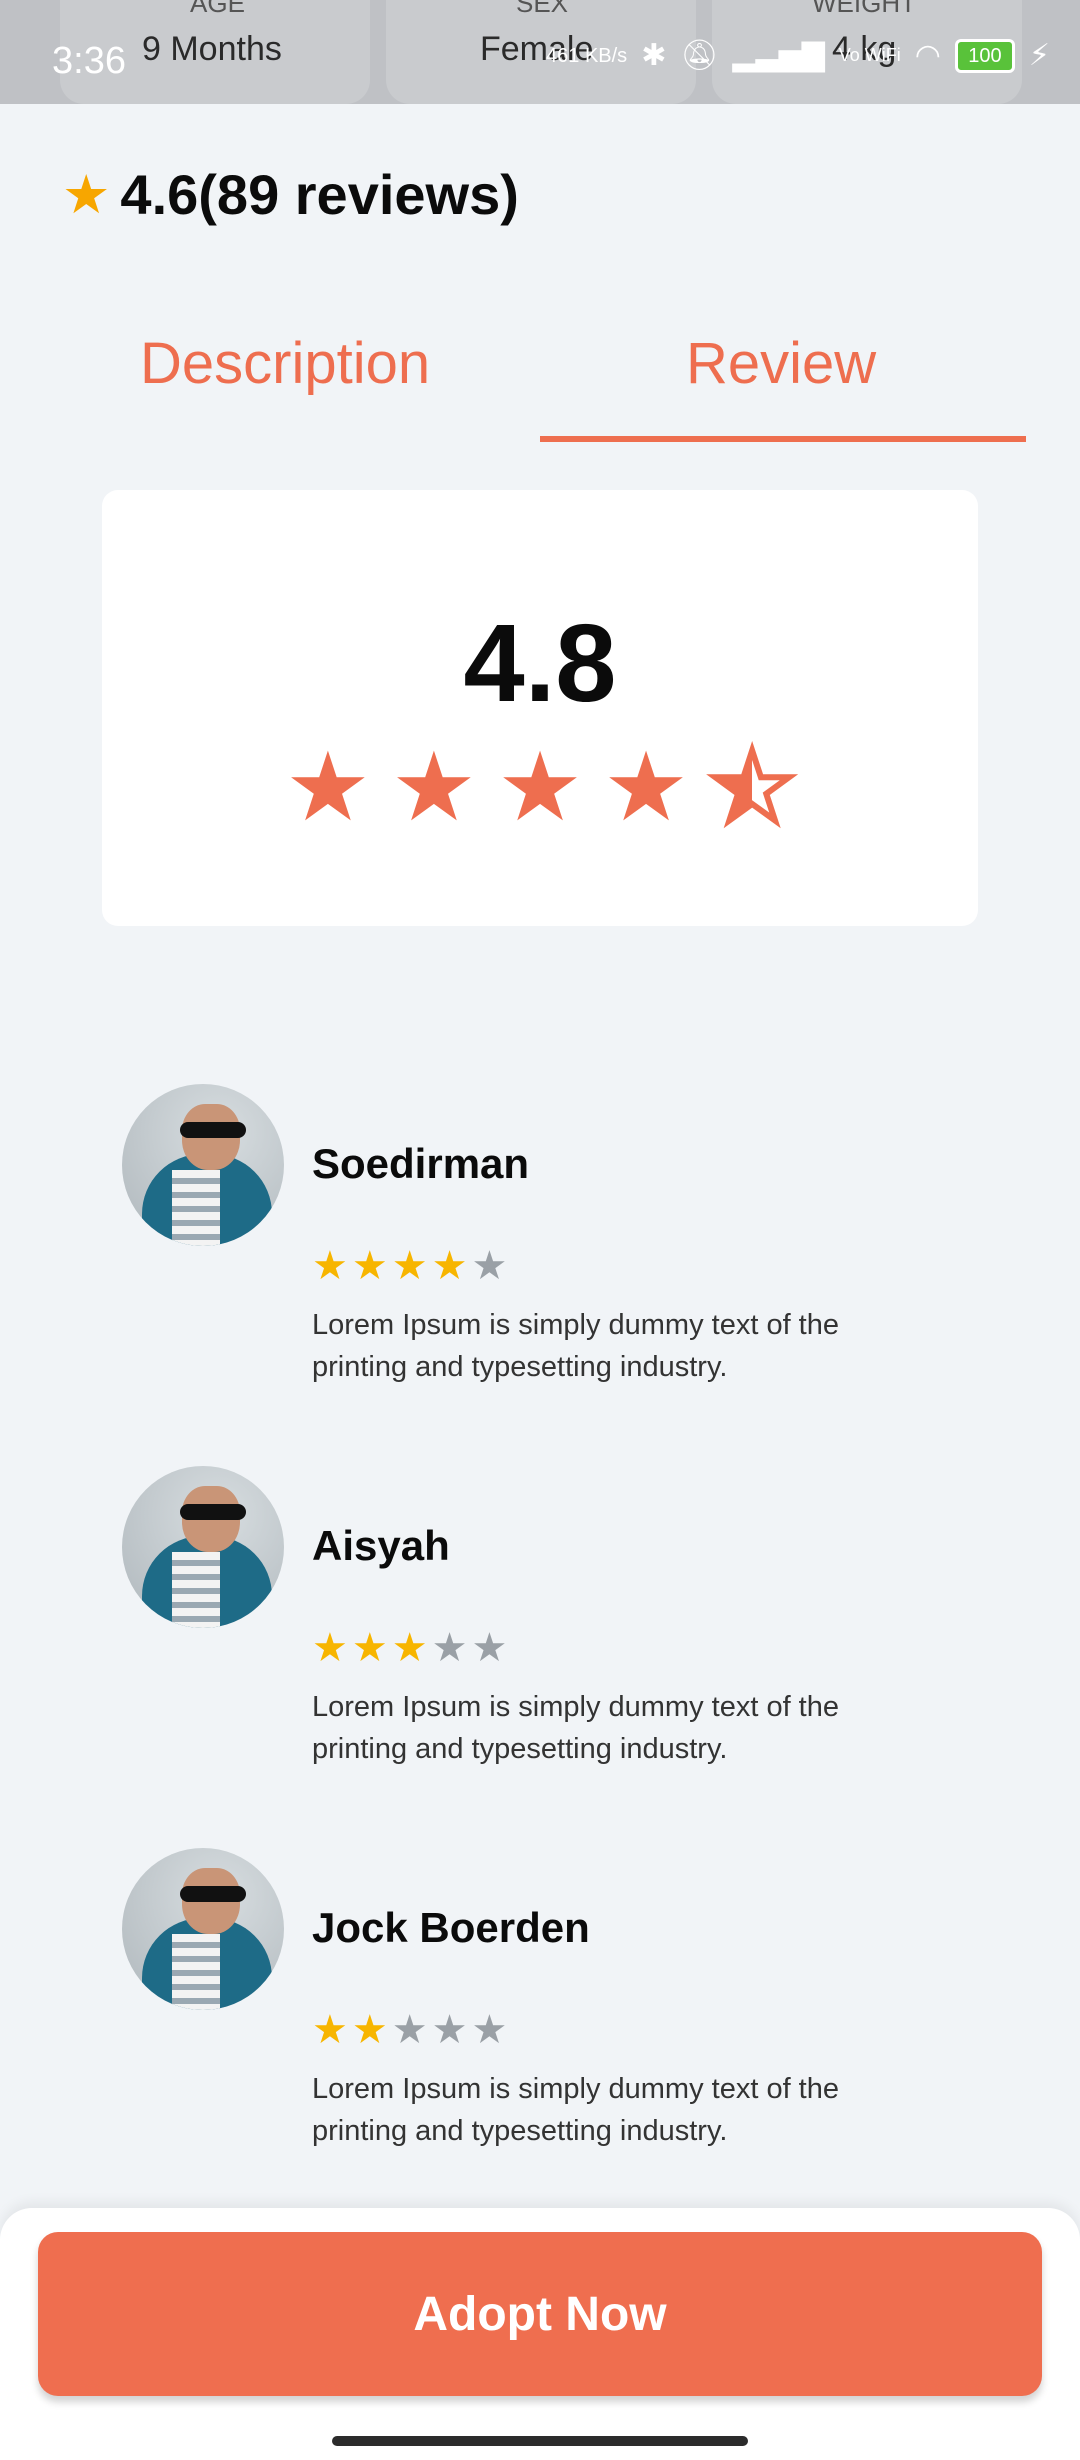  What do you see at coordinates (540, 2314) in the screenshot?
I see `adopt-now-button: Adopt Now` at bounding box center [540, 2314].